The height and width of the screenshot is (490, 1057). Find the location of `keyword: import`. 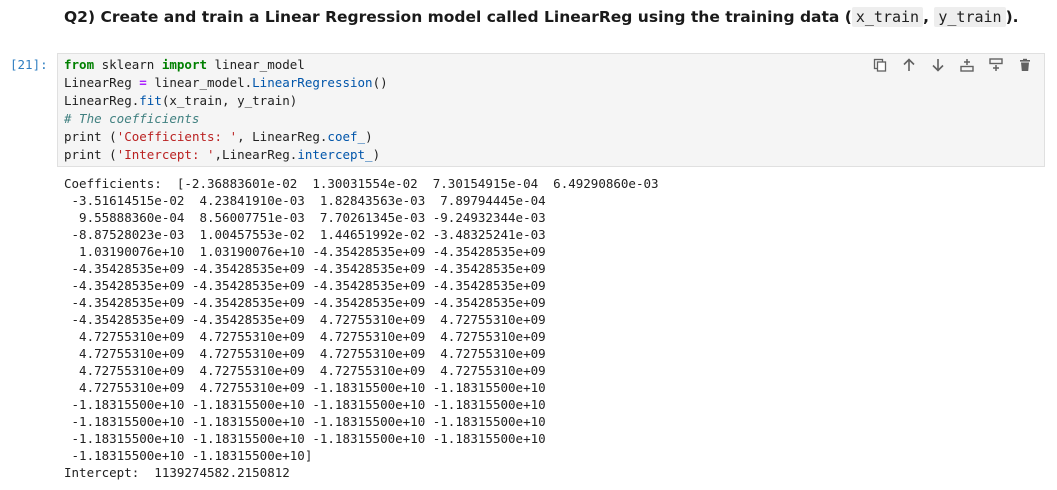

keyword: import is located at coordinates (184, 64).